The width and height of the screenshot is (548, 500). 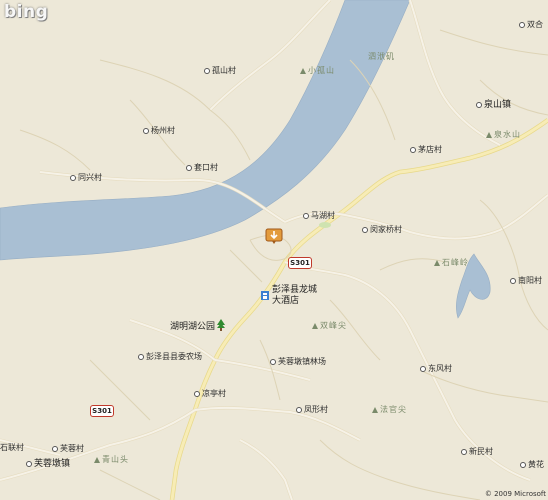 I want to click on place-label: 彭泽县县委农场, so click(x=170, y=357).